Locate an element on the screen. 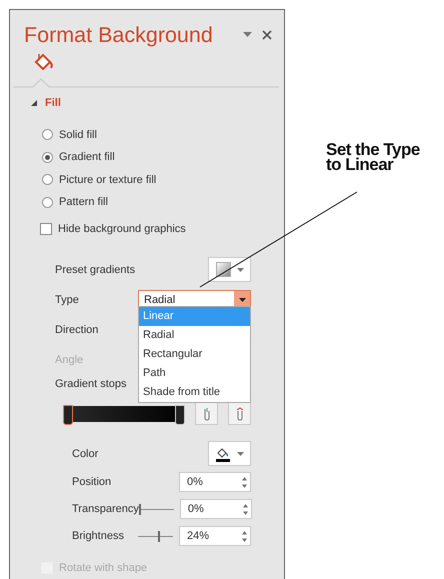  preset-gradients-button is located at coordinates (229, 269).